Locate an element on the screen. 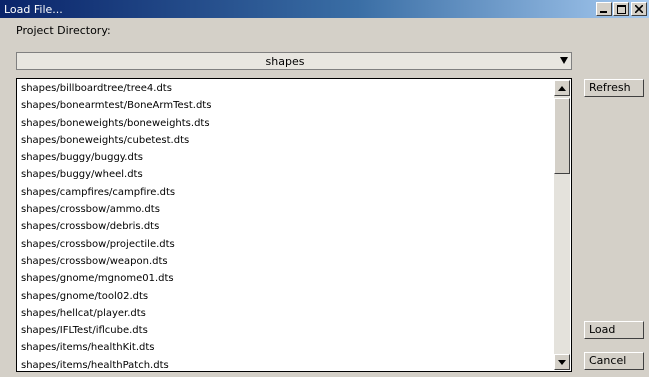 The height and width of the screenshot is (377, 649). list-item: shapes/gnome/mgnome01.dts is located at coordinates (285, 278).